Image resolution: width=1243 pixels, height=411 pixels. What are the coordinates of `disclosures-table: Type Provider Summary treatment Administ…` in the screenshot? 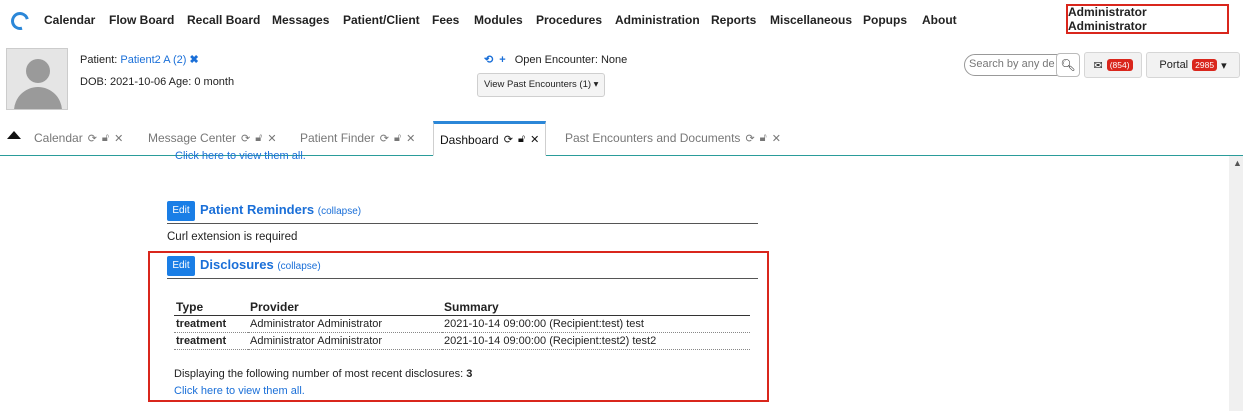 It's located at (462, 324).